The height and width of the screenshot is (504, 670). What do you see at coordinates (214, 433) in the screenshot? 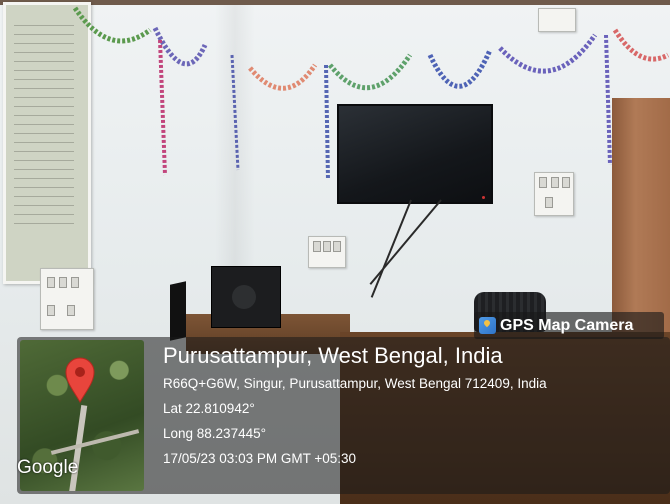
I see `longitude: Long 88.237445°` at bounding box center [214, 433].